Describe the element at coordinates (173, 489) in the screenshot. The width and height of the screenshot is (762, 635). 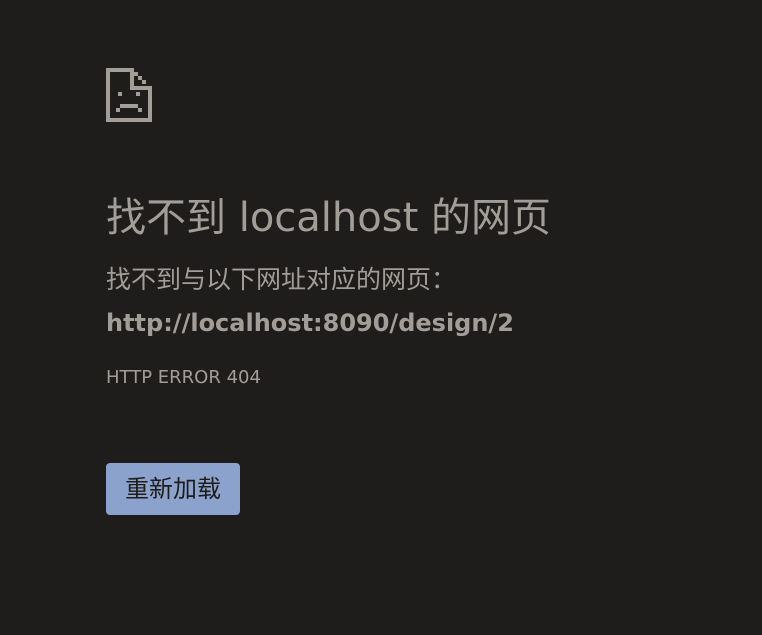
I see `reload-button: 重新加载` at that location.